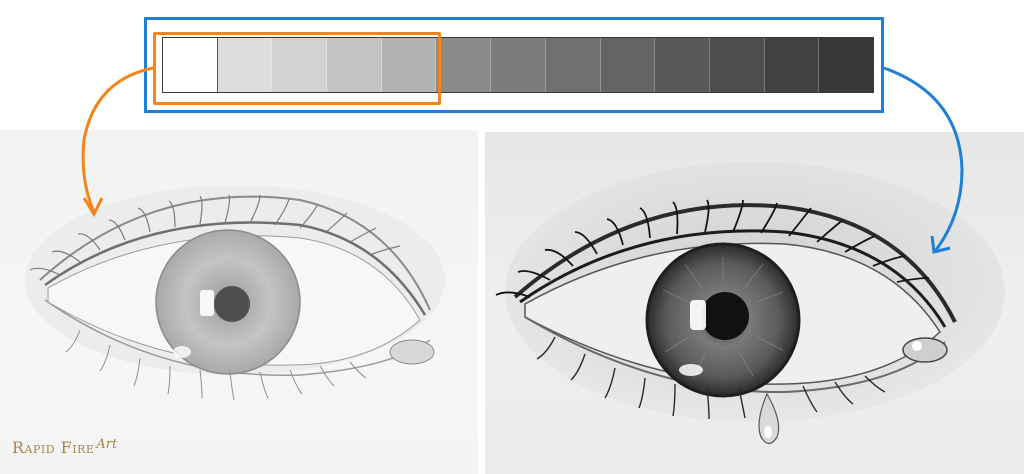 Image resolution: width=1024 pixels, height=474 pixels. What do you see at coordinates (923, 158) in the screenshot?
I see `blue-arrow` at bounding box center [923, 158].